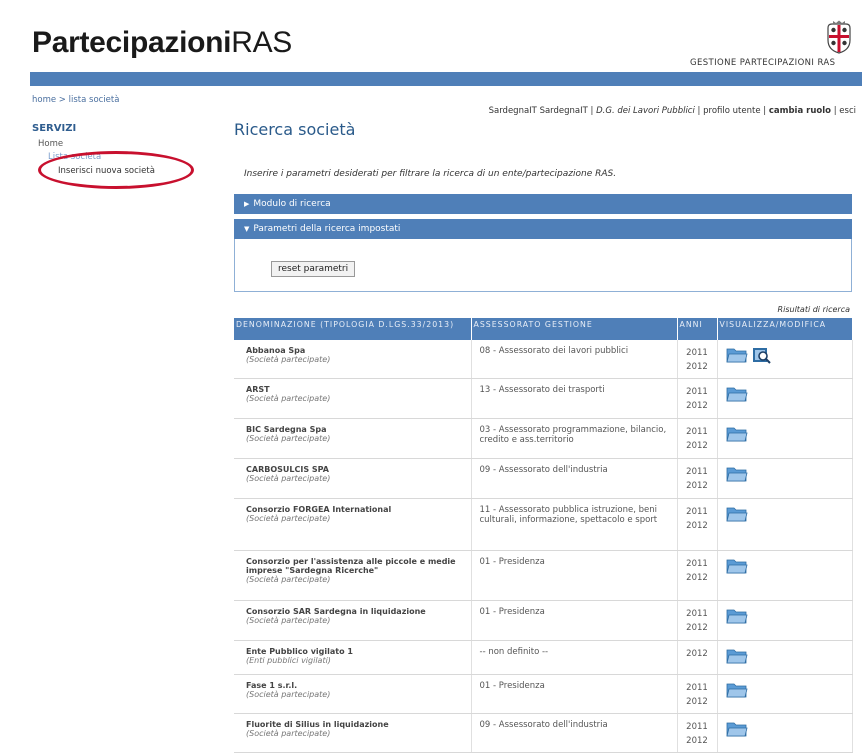  Describe the element at coordinates (353, 329) in the screenshot. I see `column-header-denominazione: DENOMINAZIONE (TIPOLOGIA D.LGS.33/2013)` at that location.